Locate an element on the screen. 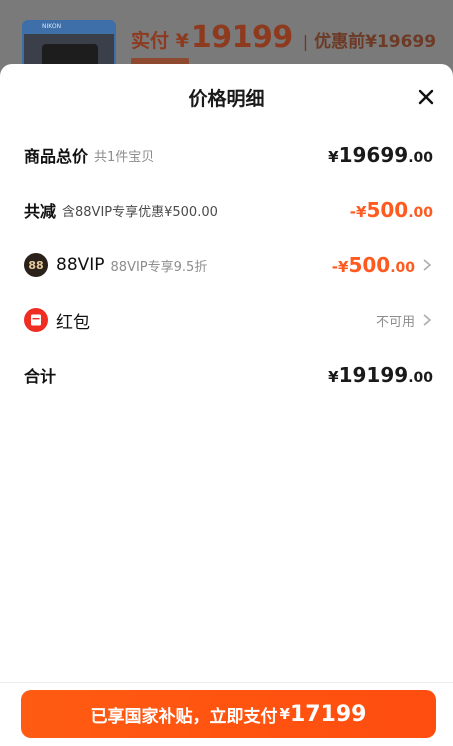 This screenshot has width=453, height=746. discount-detail: 含88VIP专享优惠¥500.00 is located at coordinates (140, 212).